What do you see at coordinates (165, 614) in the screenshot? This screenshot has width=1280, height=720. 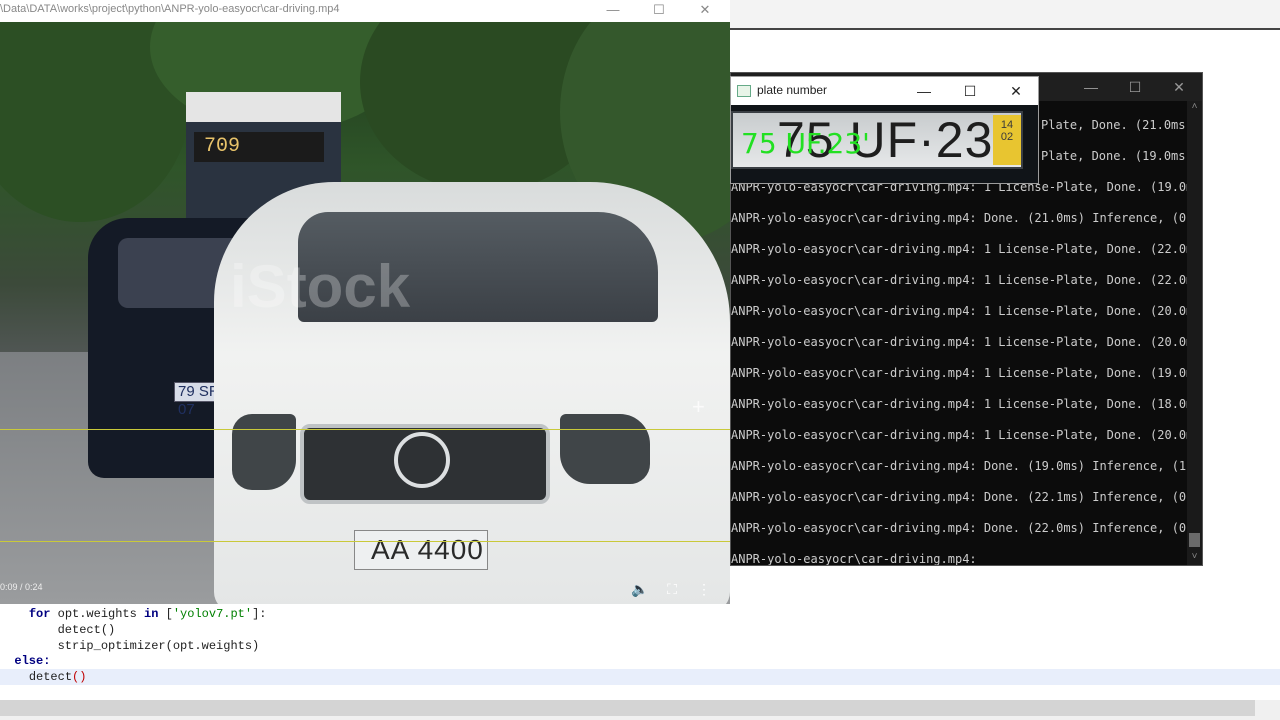 I see `code-text: [` at bounding box center [165, 614].